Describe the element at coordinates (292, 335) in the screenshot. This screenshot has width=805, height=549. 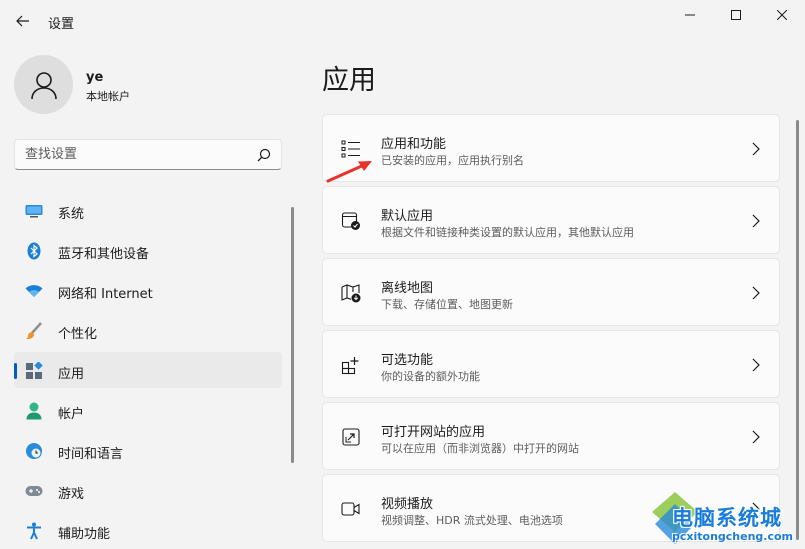
I see `sidebar-scrollbar` at that location.